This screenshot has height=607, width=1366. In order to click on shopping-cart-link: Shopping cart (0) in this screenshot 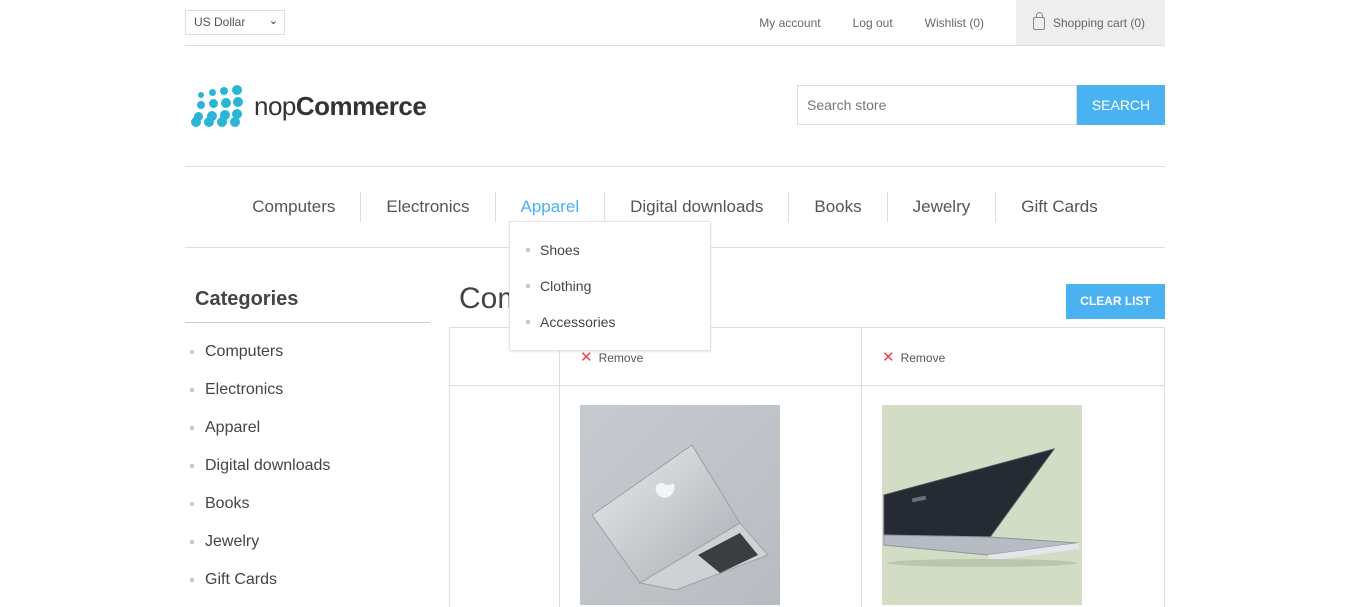, I will do `click(1090, 22)`.